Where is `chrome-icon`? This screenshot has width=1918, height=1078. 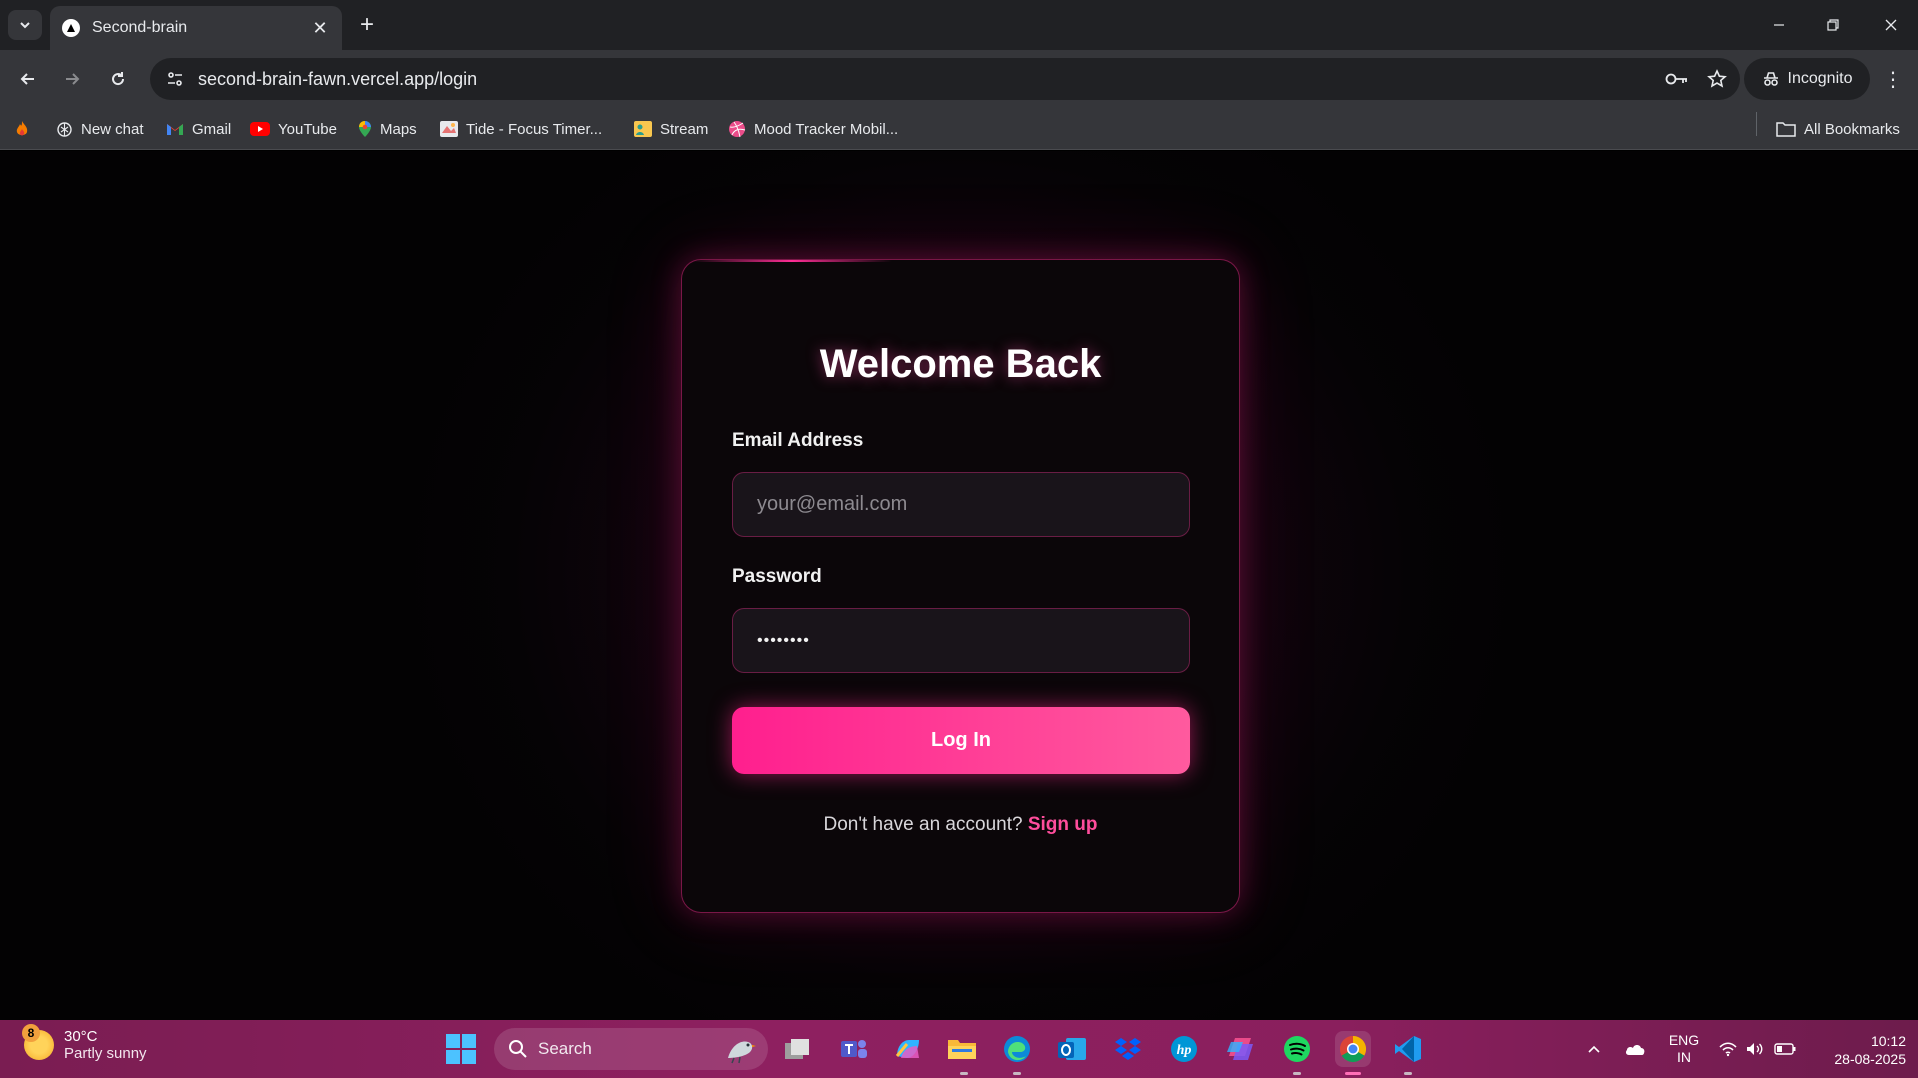 chrome-icon is located at coordinates (1353, 1049).